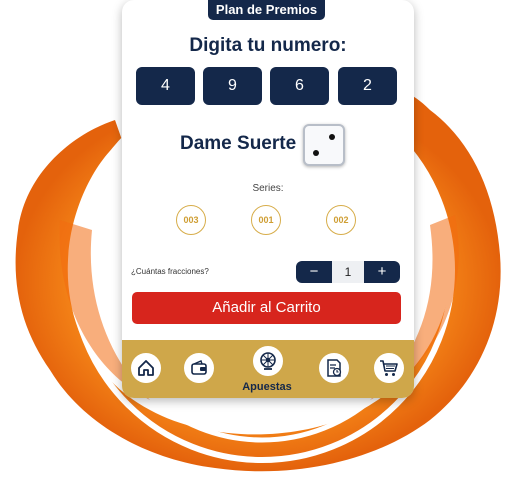 This screenshot has height=483, width=517. Describe the element at coordinates (324, 145) in the screenshot. I see `dice-icon` at that location.